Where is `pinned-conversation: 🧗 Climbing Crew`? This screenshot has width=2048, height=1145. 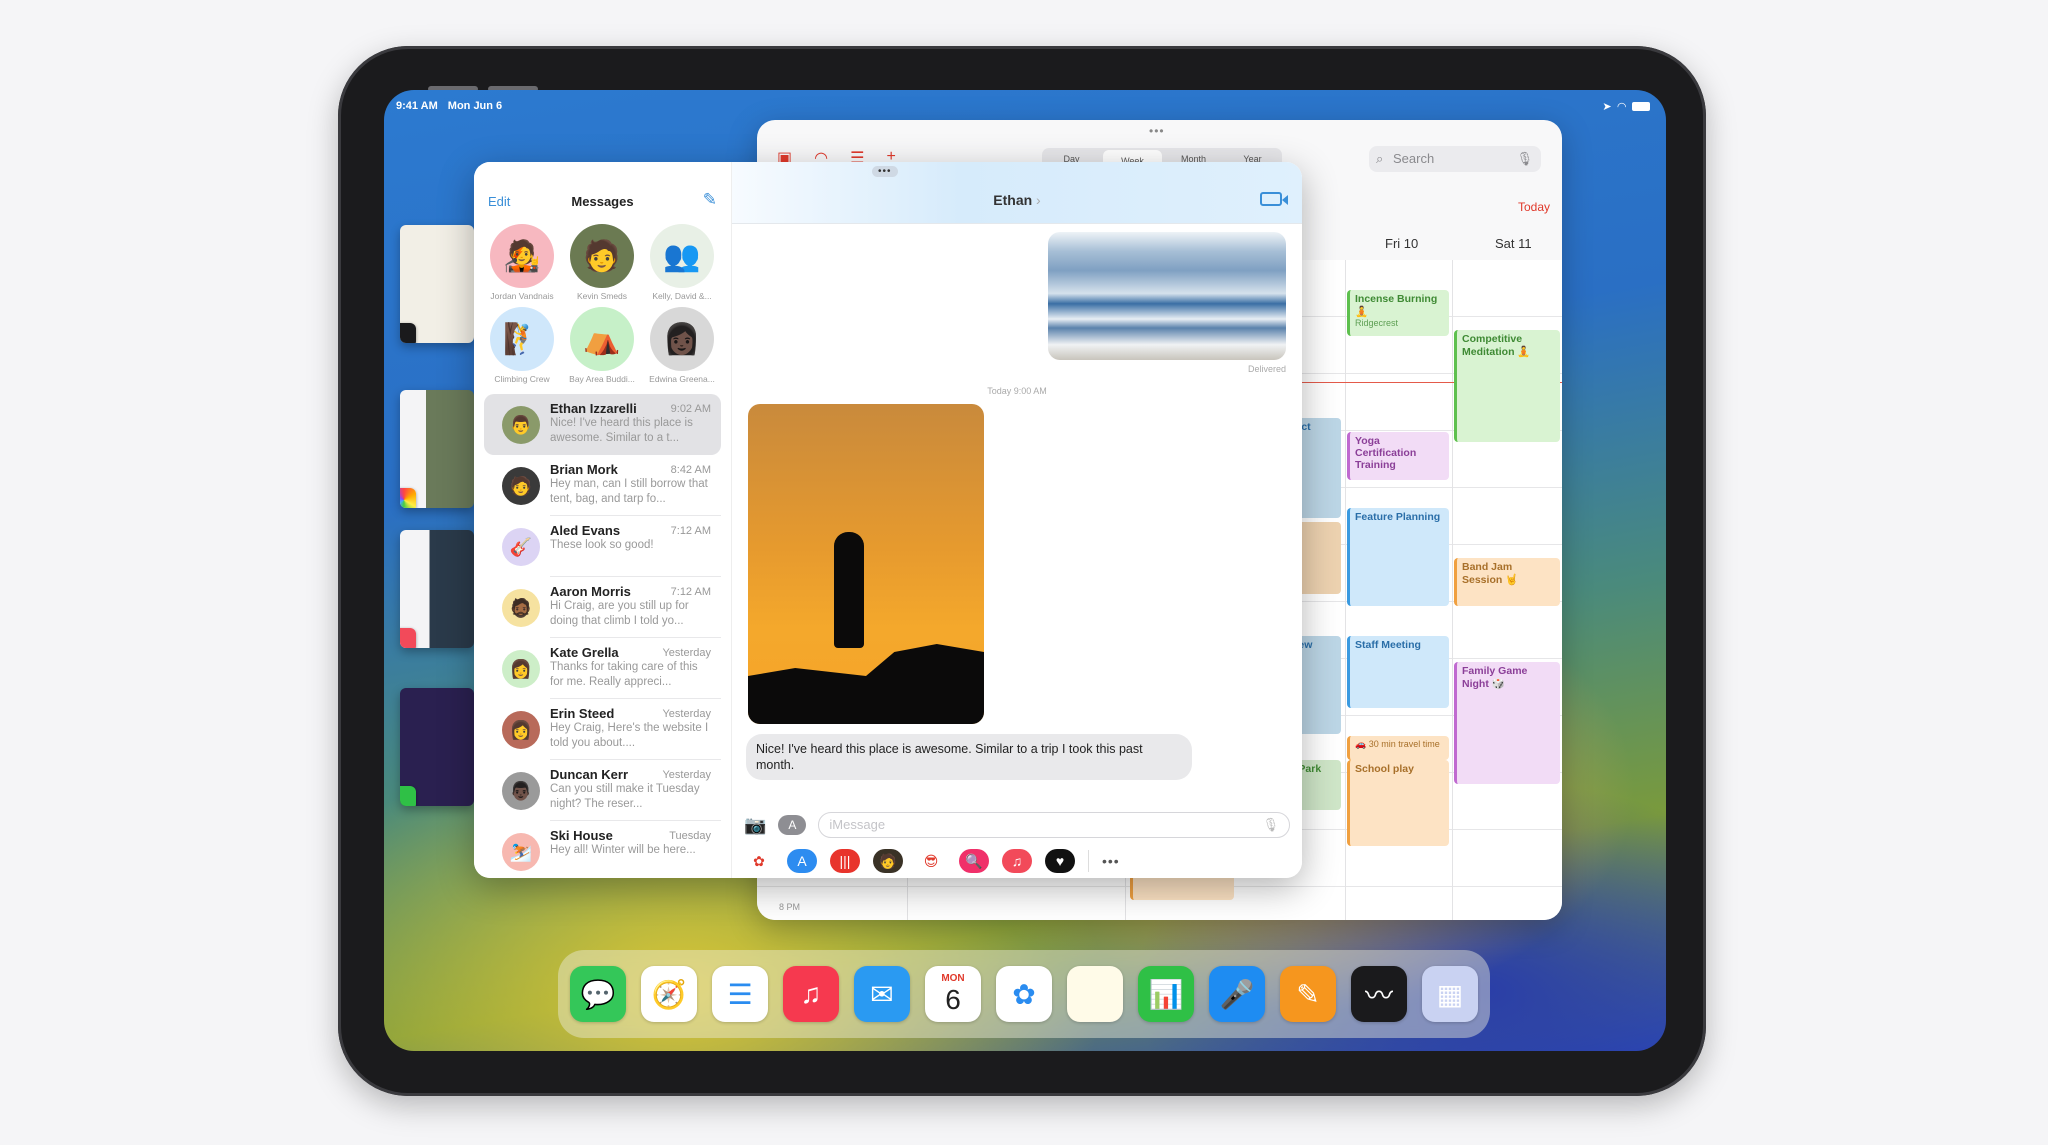
pinned-conversation: 🧗 Climbing Crew is located at coordinates (522, 345).